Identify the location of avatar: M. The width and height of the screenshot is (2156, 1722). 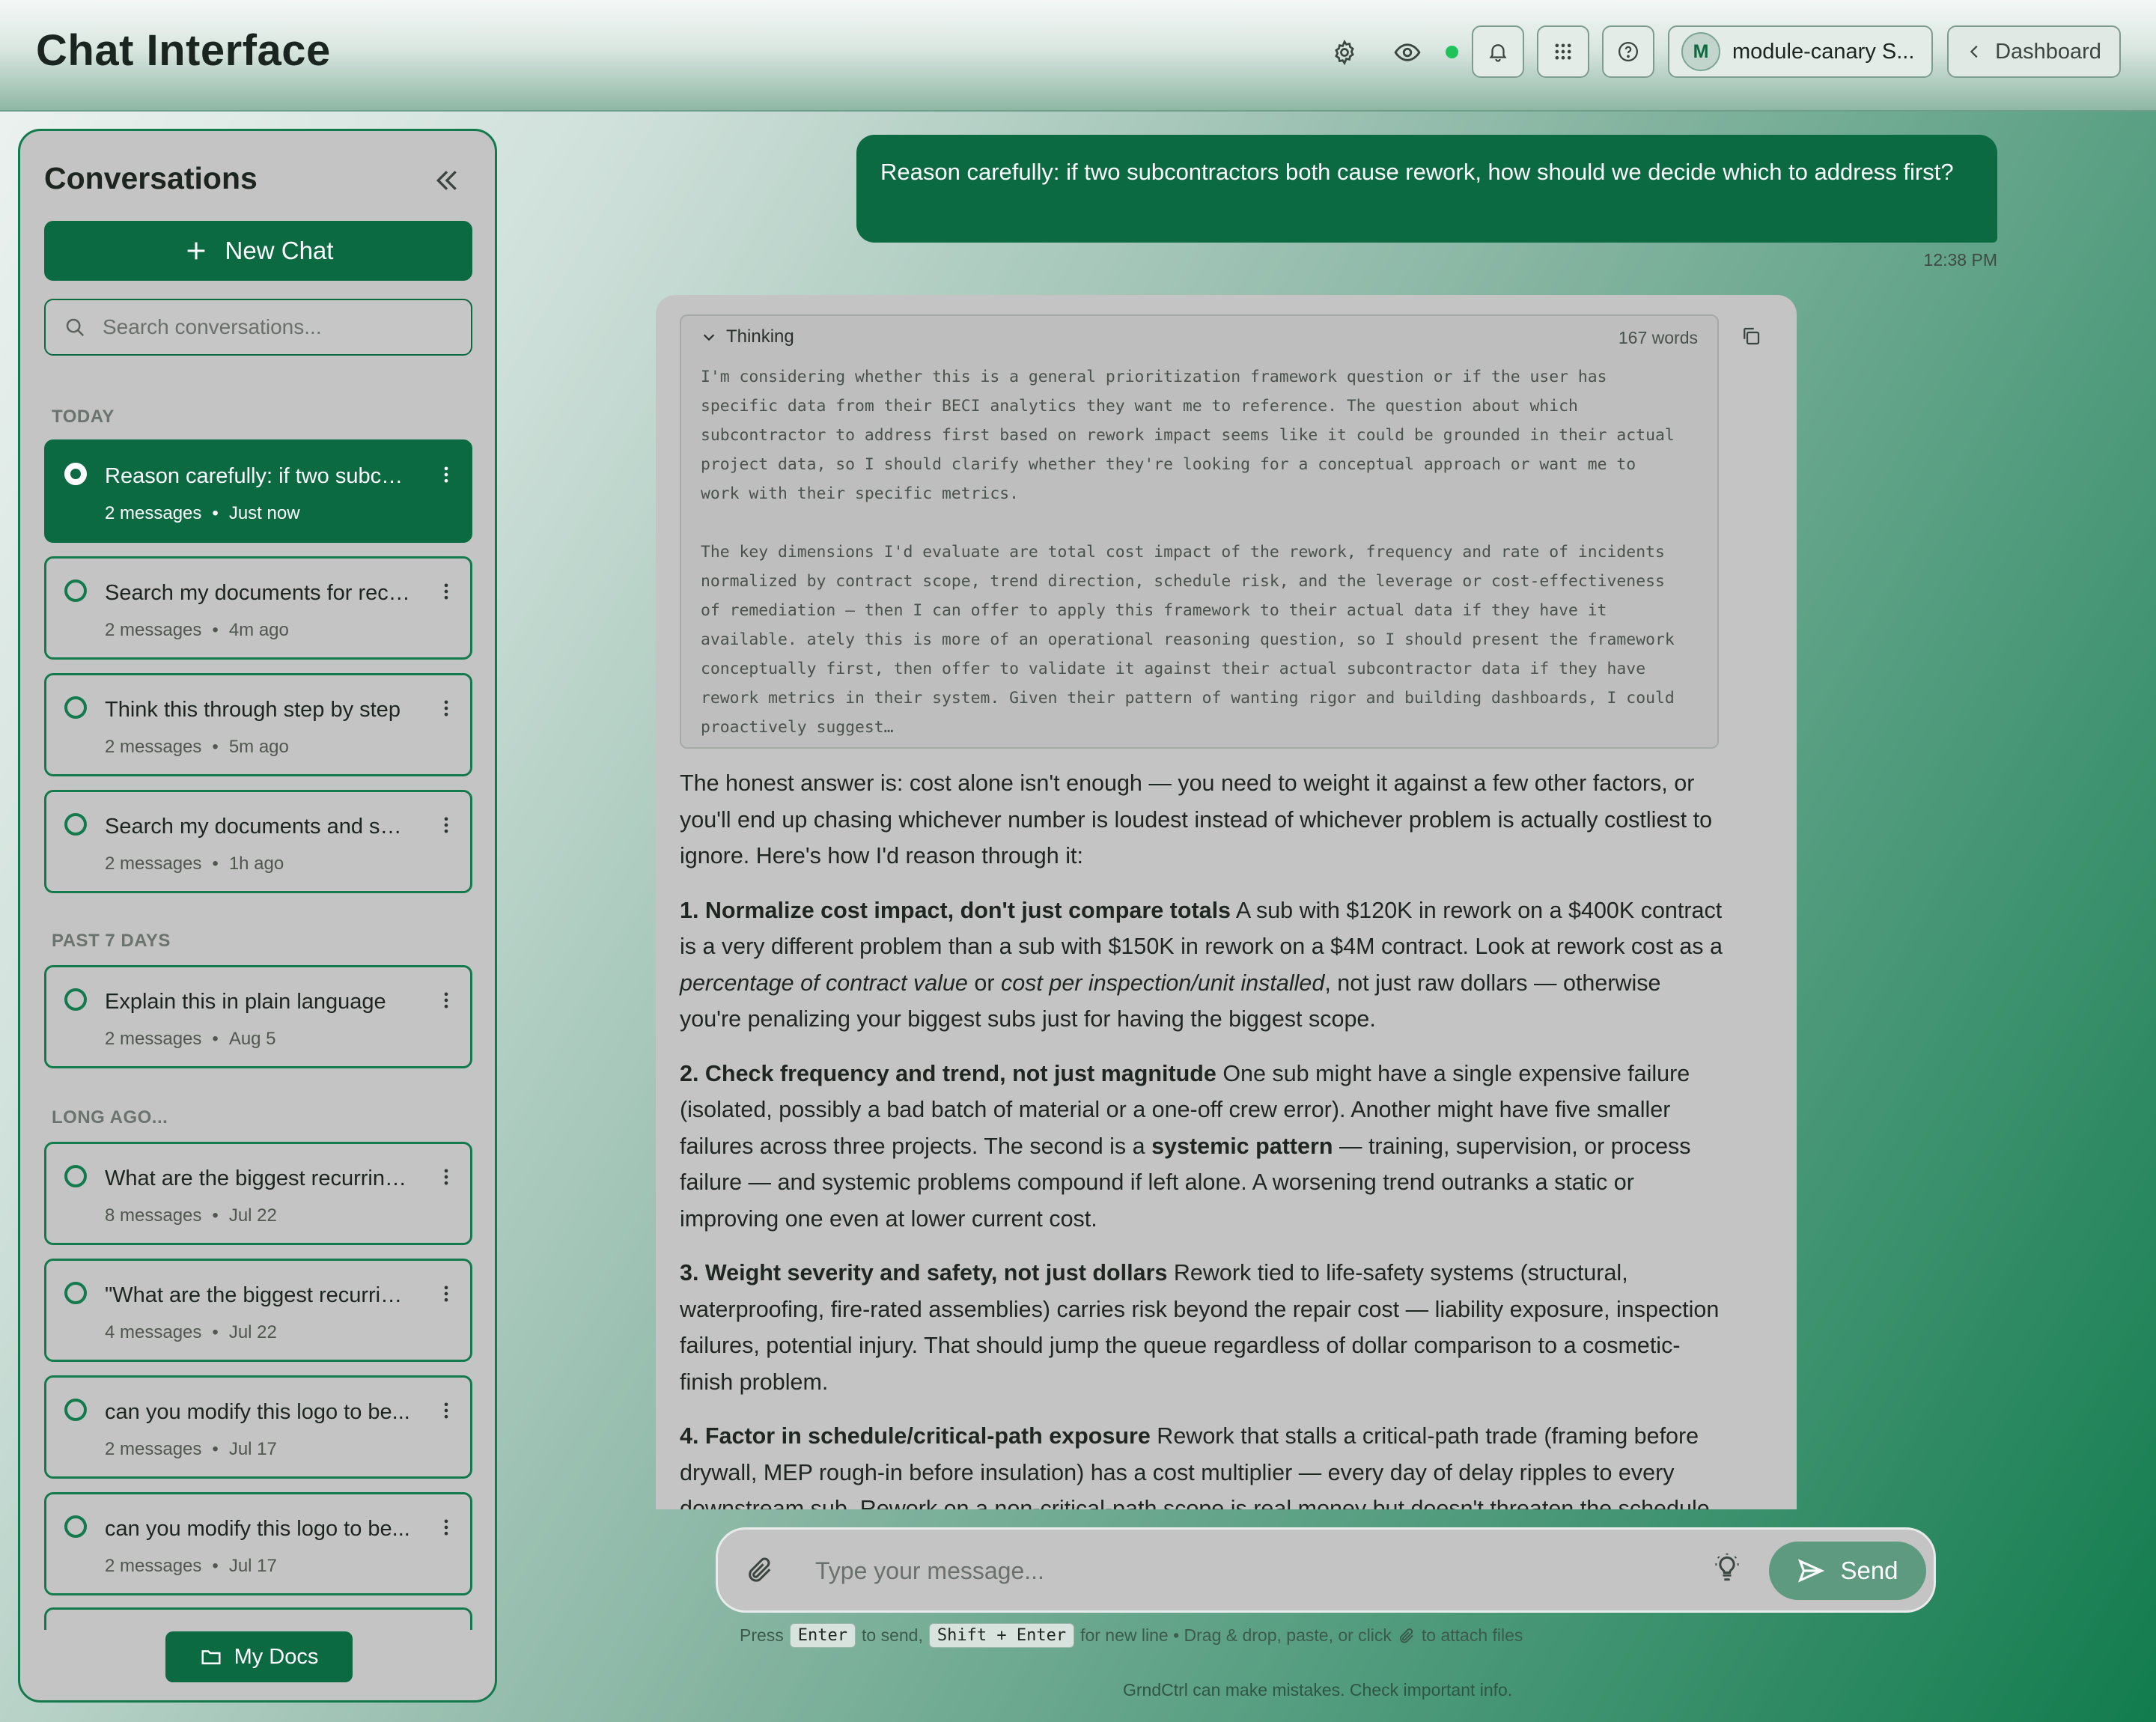
(1700, 51).